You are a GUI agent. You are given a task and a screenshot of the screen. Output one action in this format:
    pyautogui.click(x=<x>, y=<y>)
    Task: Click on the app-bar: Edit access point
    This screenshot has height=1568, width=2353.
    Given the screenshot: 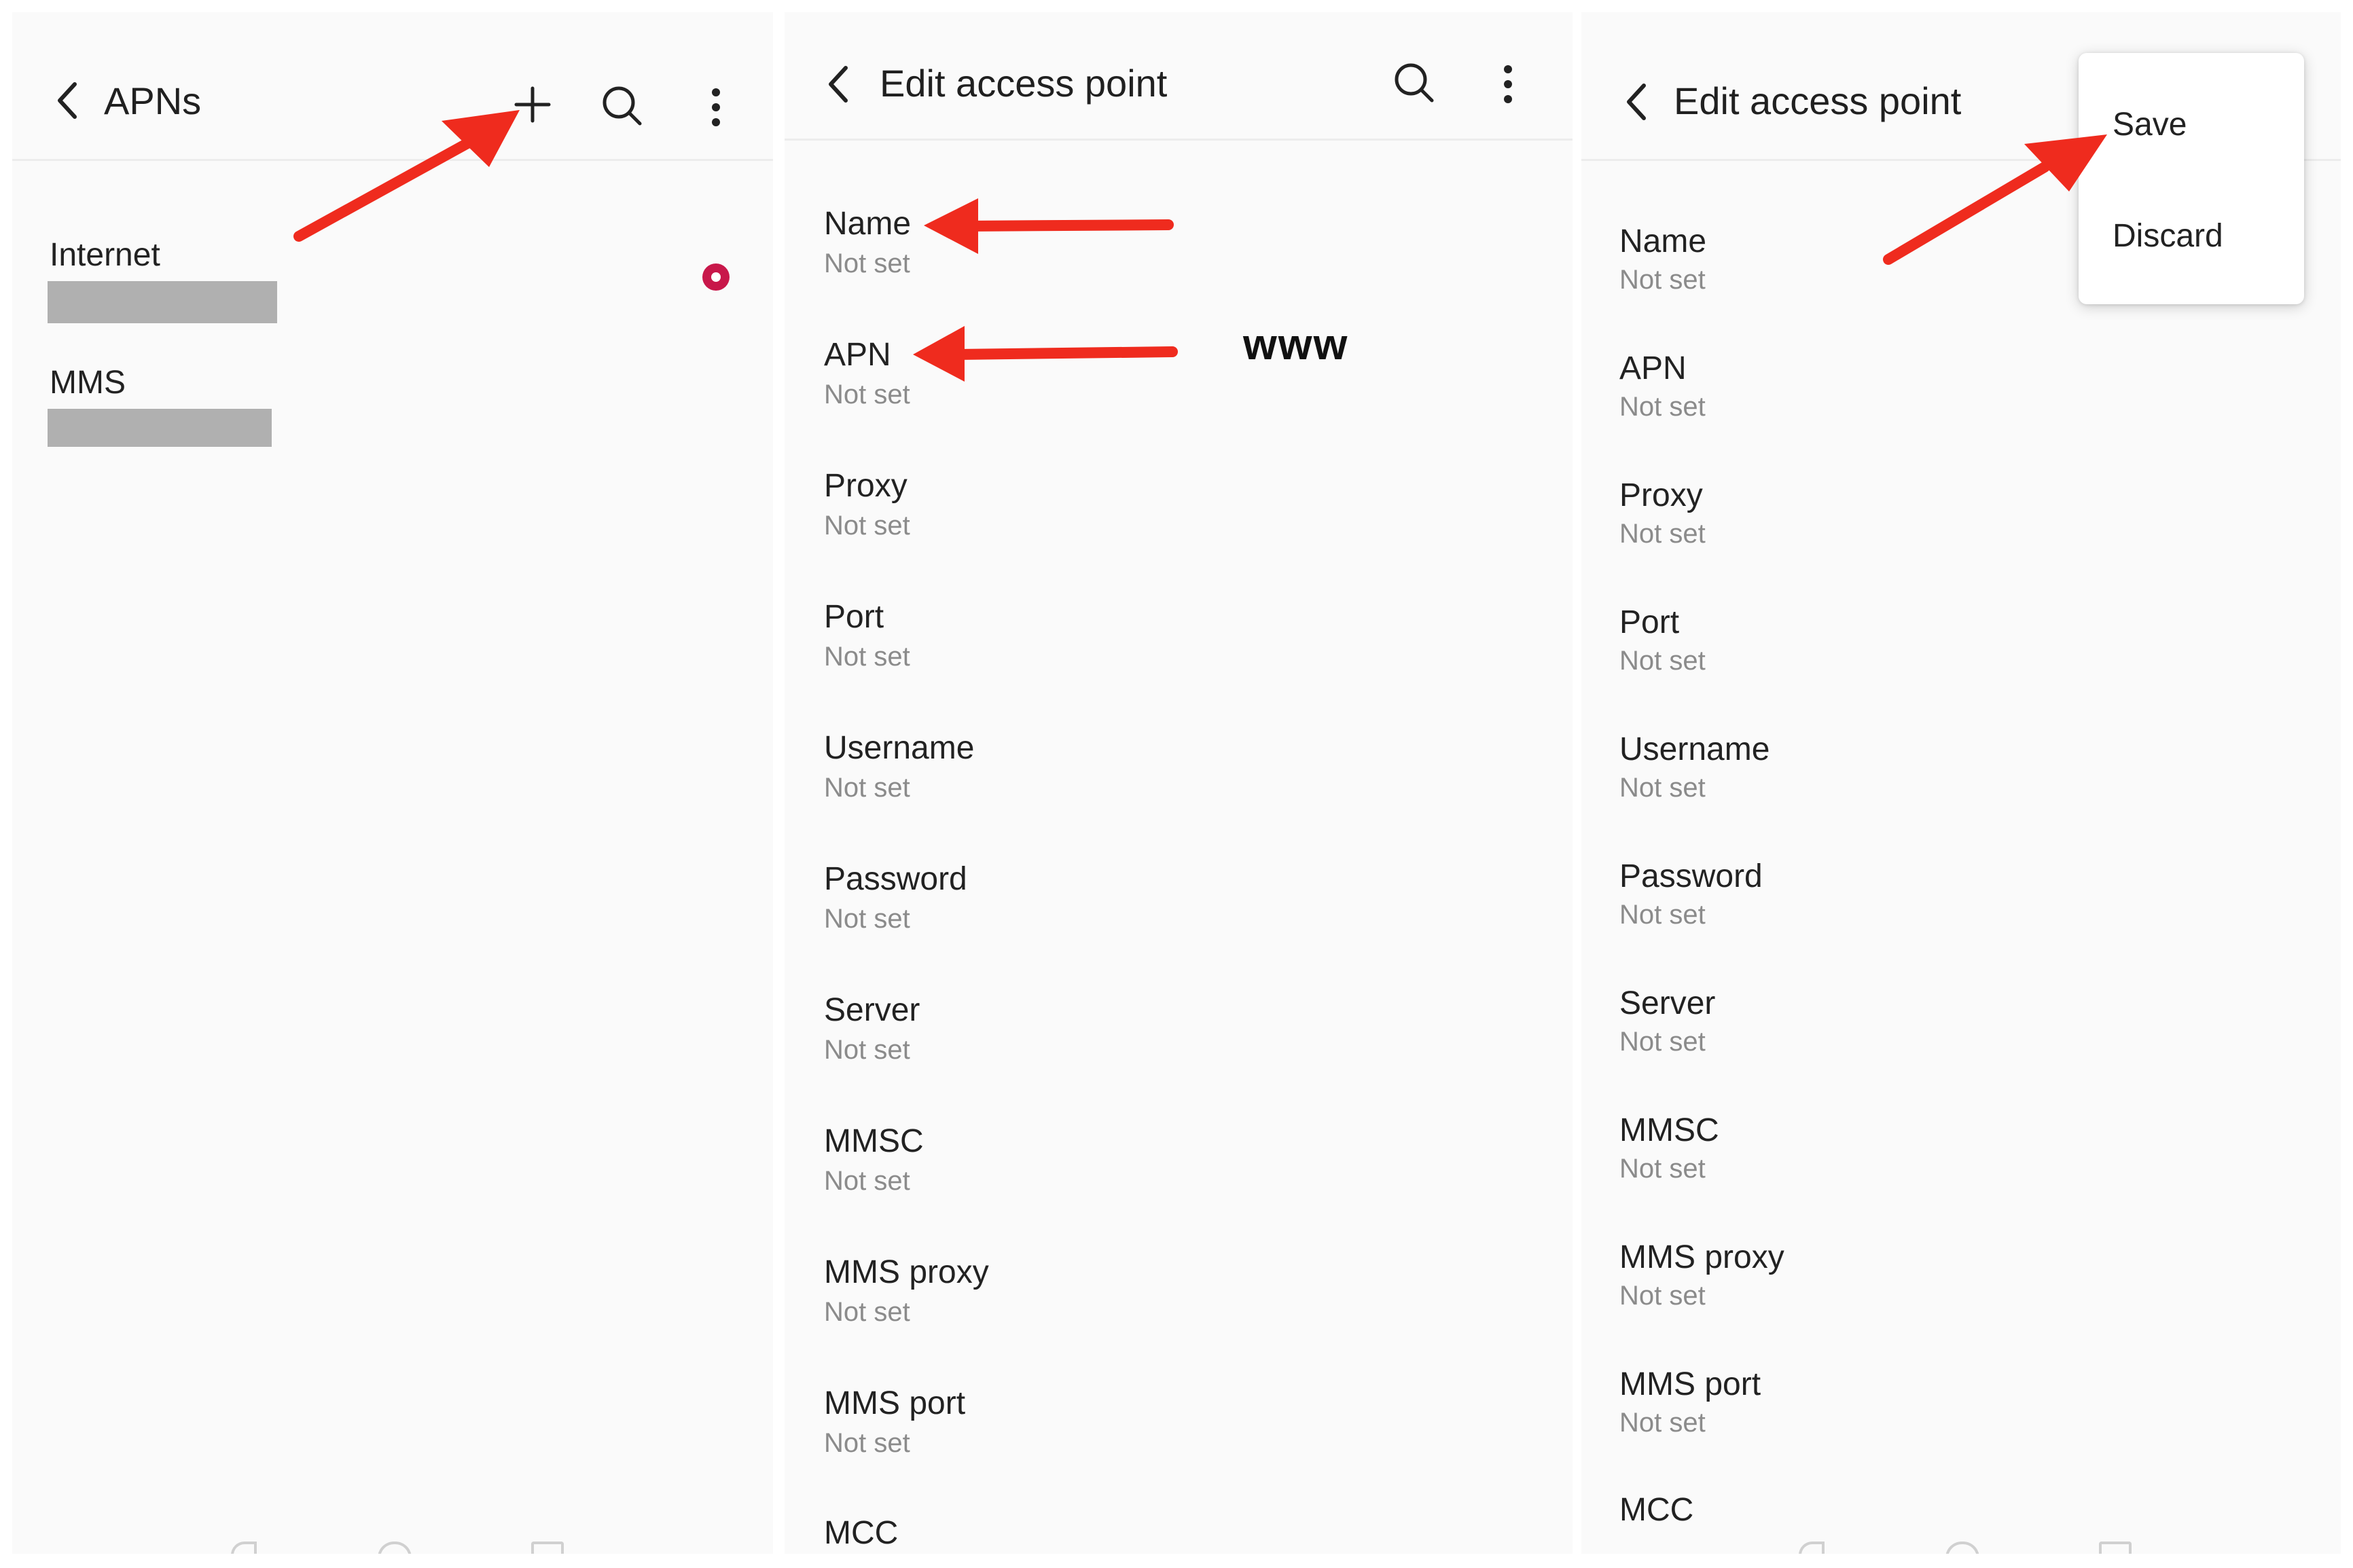 What is the action you would take?
    pyautogui.click(x=1179, y=75)
    